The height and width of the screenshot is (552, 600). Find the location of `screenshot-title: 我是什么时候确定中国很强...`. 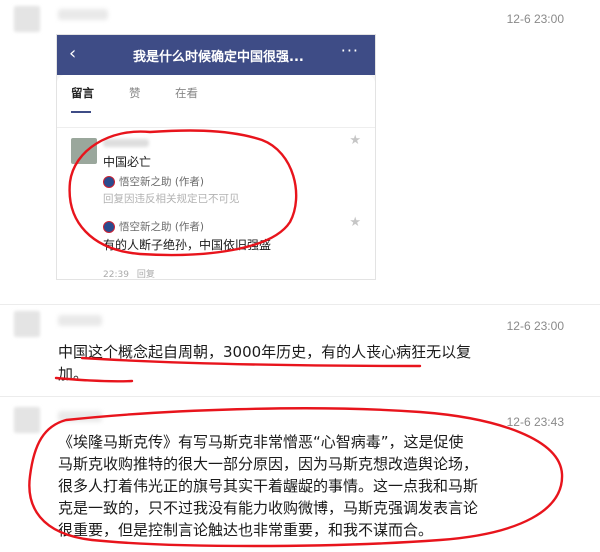

screenshot-title: 我是什么时候确定中国很强... is located at coordinates (218, 57).